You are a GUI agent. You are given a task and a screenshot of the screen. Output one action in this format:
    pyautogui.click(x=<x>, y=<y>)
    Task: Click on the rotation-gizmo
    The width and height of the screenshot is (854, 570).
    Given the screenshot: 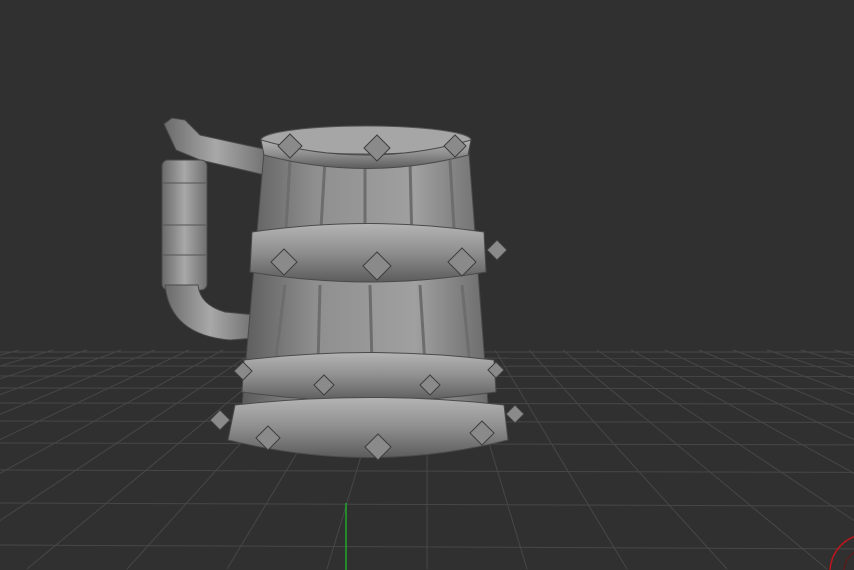 What is the action you would take?
    pyautogui.click(x=841, y=553)
    